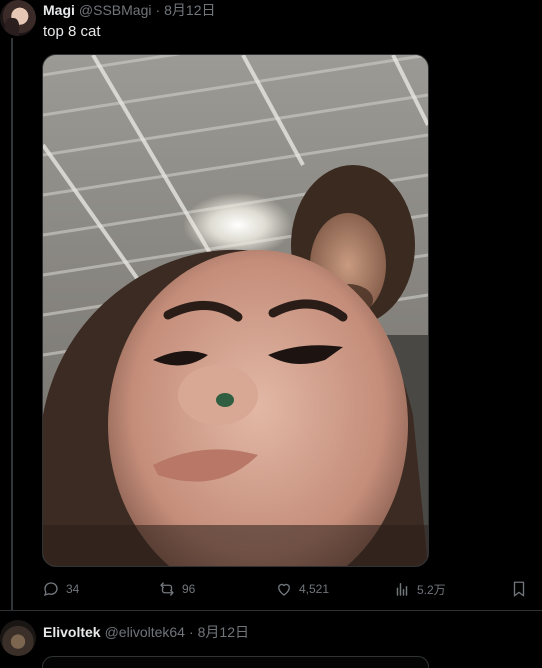  I want to click on views-button: 5.2万, so click(419, 589).